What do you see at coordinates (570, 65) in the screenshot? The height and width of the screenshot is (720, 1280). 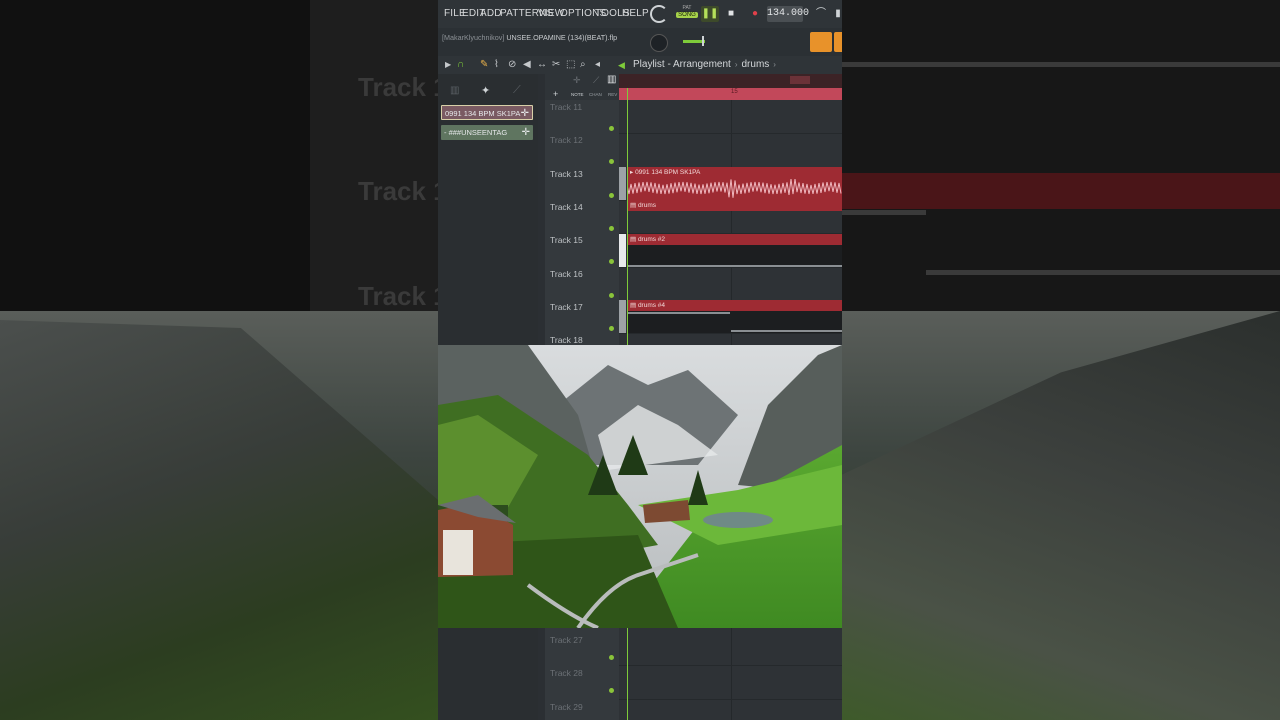 I see `select-icon: ⬚` at bounding box center [570, 65].